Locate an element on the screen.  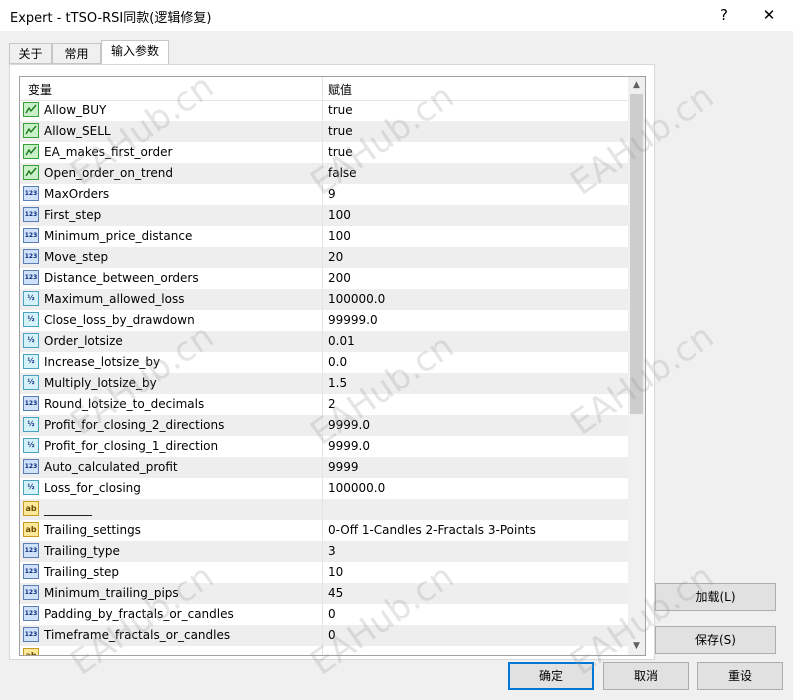
vertical-scrollbar: ▲ ▼ is located at coordinates (636, 366).